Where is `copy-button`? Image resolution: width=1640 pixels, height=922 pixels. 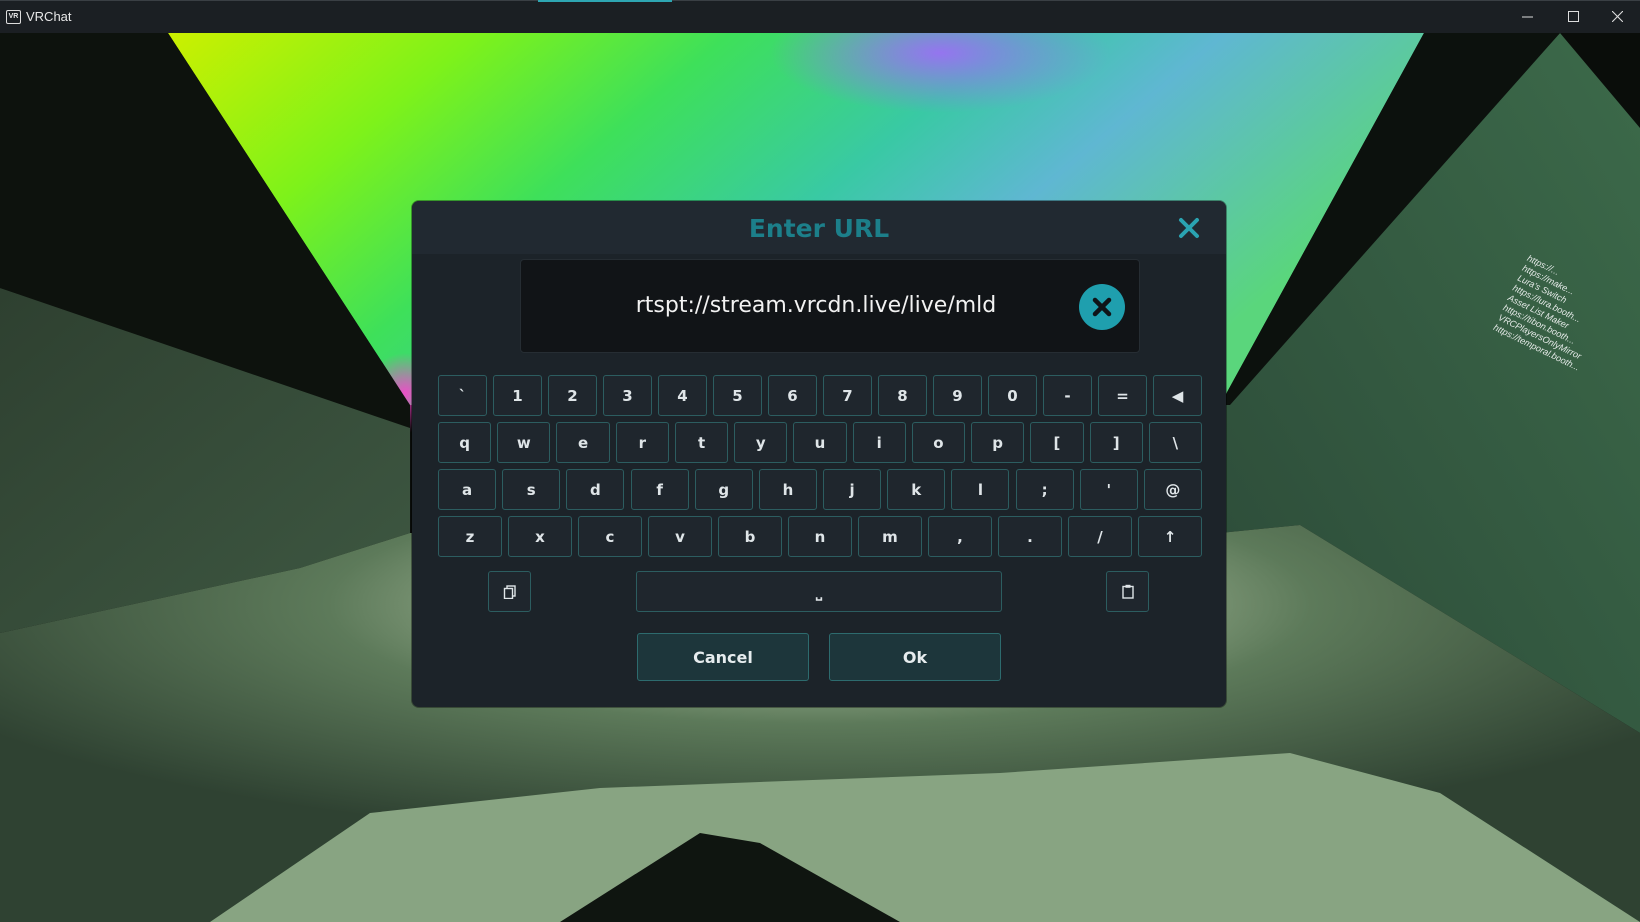 copy-button is located at coordinates (509, 591).